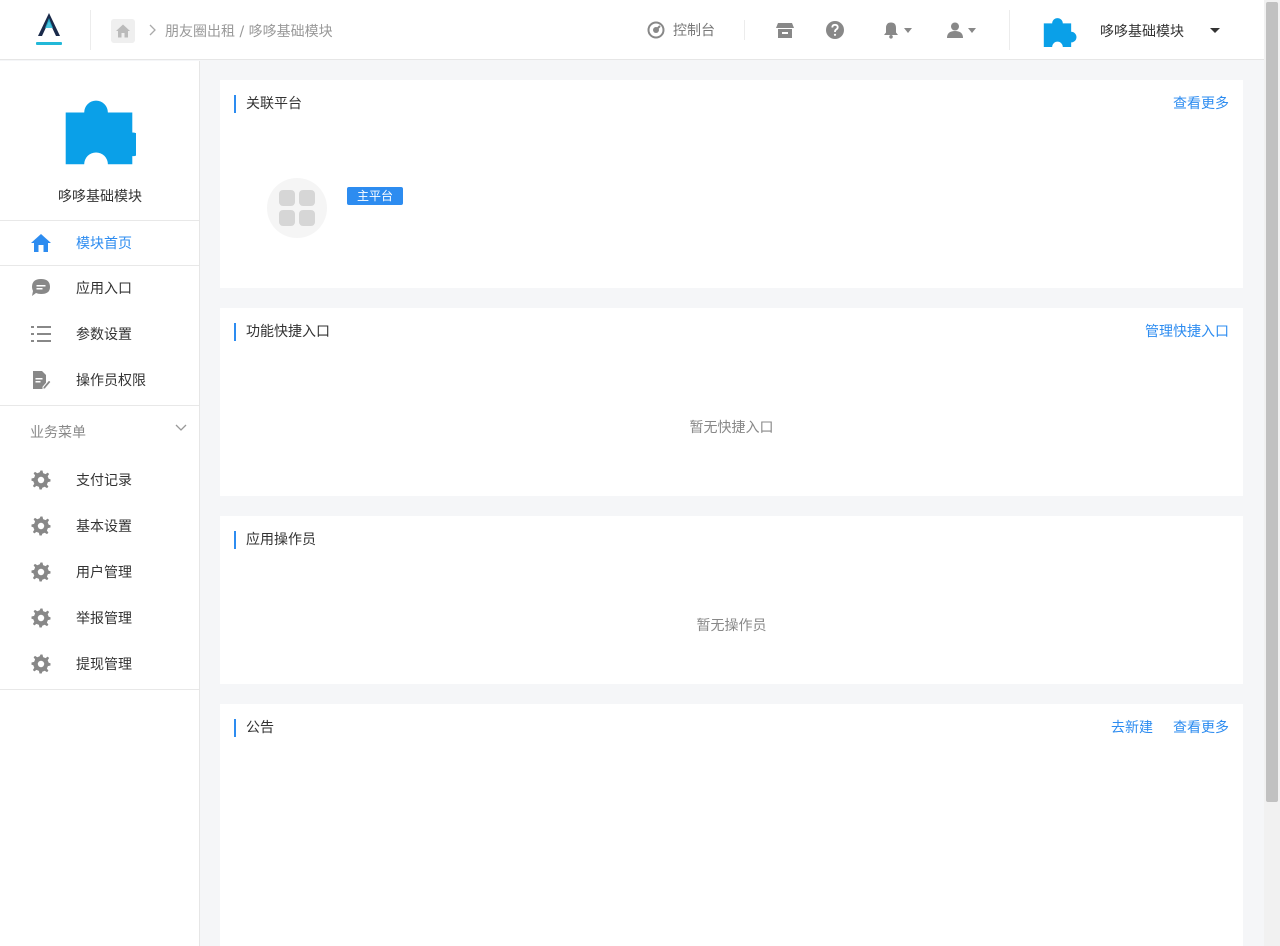  I want to click on main-platform-badge: 主平台, so click(375, 196).